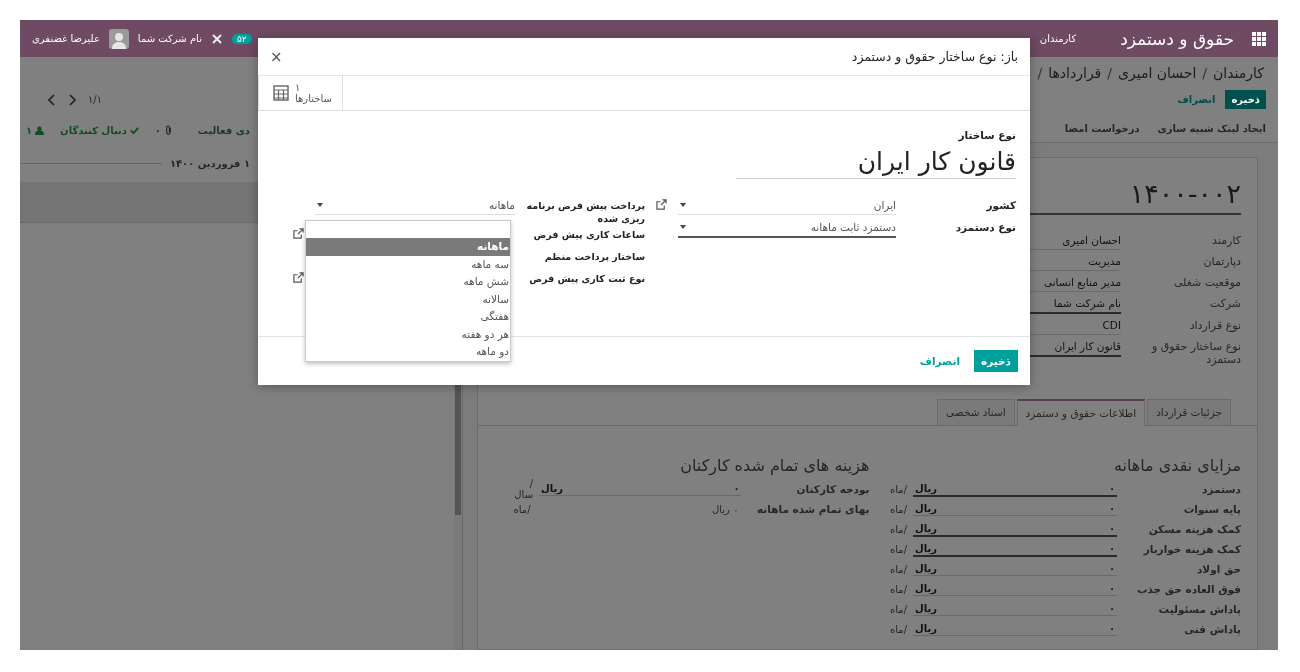 The height and width of the screenshot is (672, 1300). I want to click on check-icon, so click(134, 130).